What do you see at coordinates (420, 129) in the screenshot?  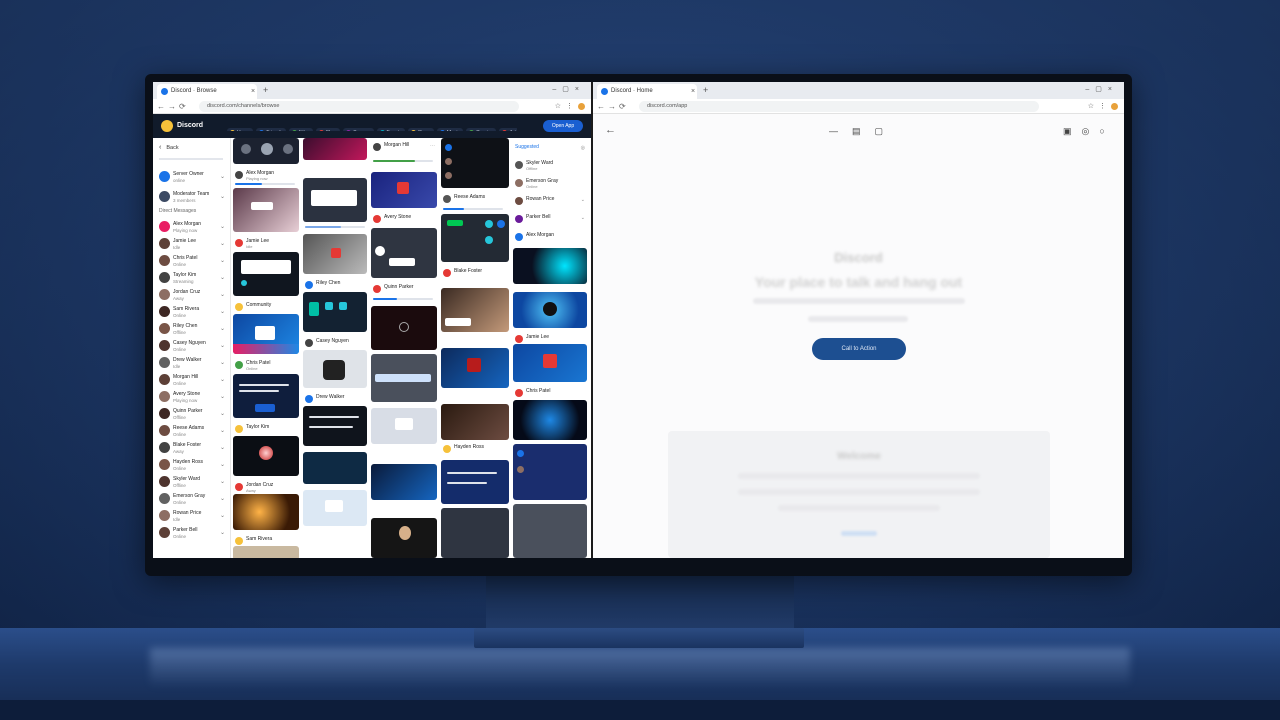 I see `nav-item-stage: Stage` at bounding box center [420, 129].